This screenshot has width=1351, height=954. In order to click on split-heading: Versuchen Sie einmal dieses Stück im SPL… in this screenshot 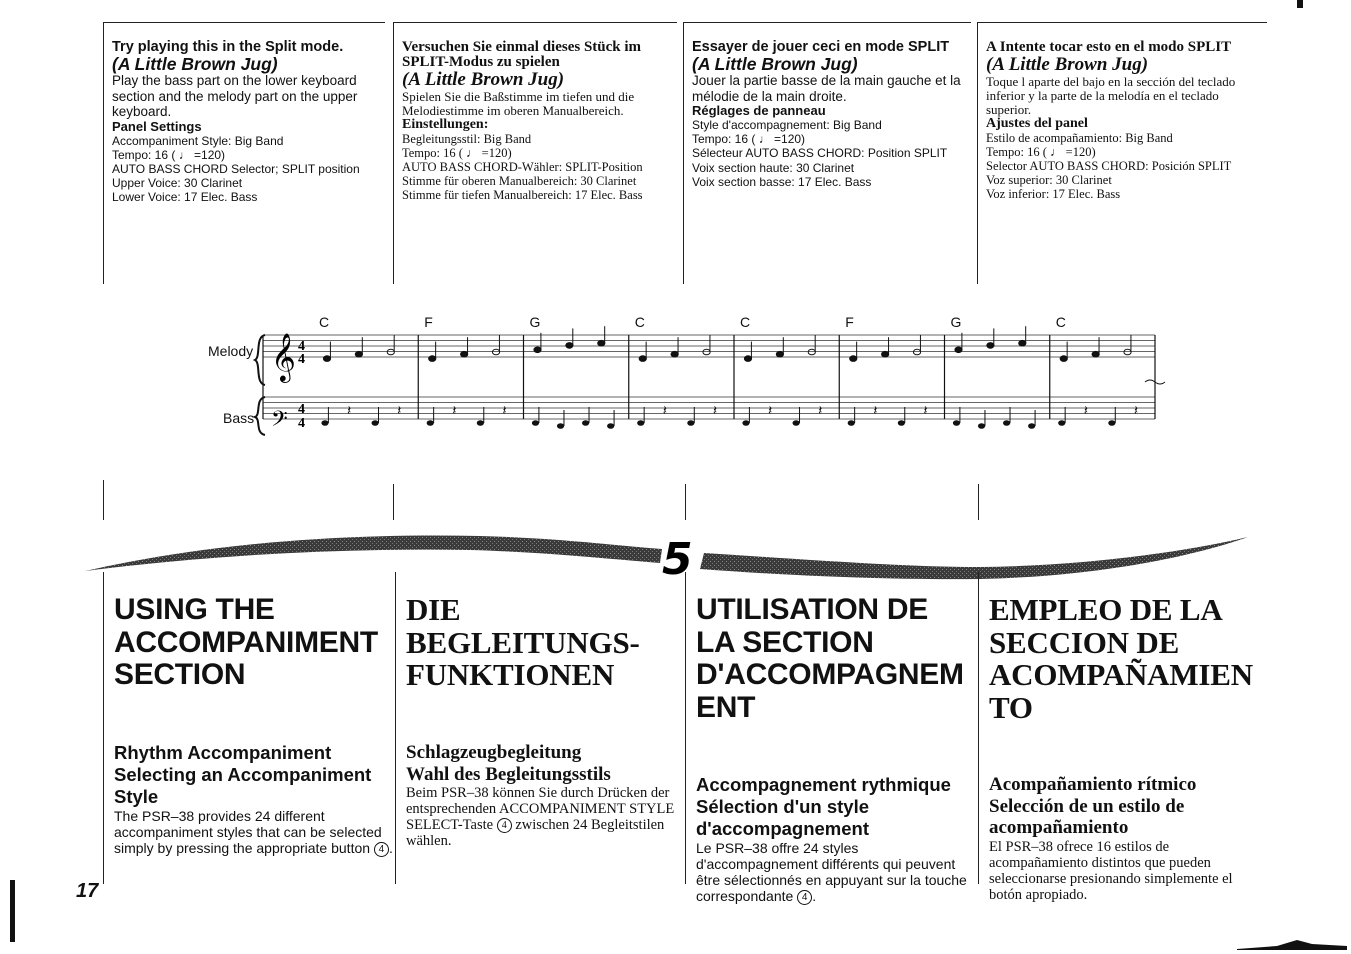, I will do `click(522, 54)`.